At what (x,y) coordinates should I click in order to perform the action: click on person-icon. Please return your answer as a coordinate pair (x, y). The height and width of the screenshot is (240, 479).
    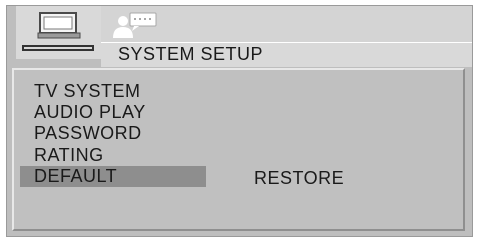
    Looking at the image, I should click on (137, 25).